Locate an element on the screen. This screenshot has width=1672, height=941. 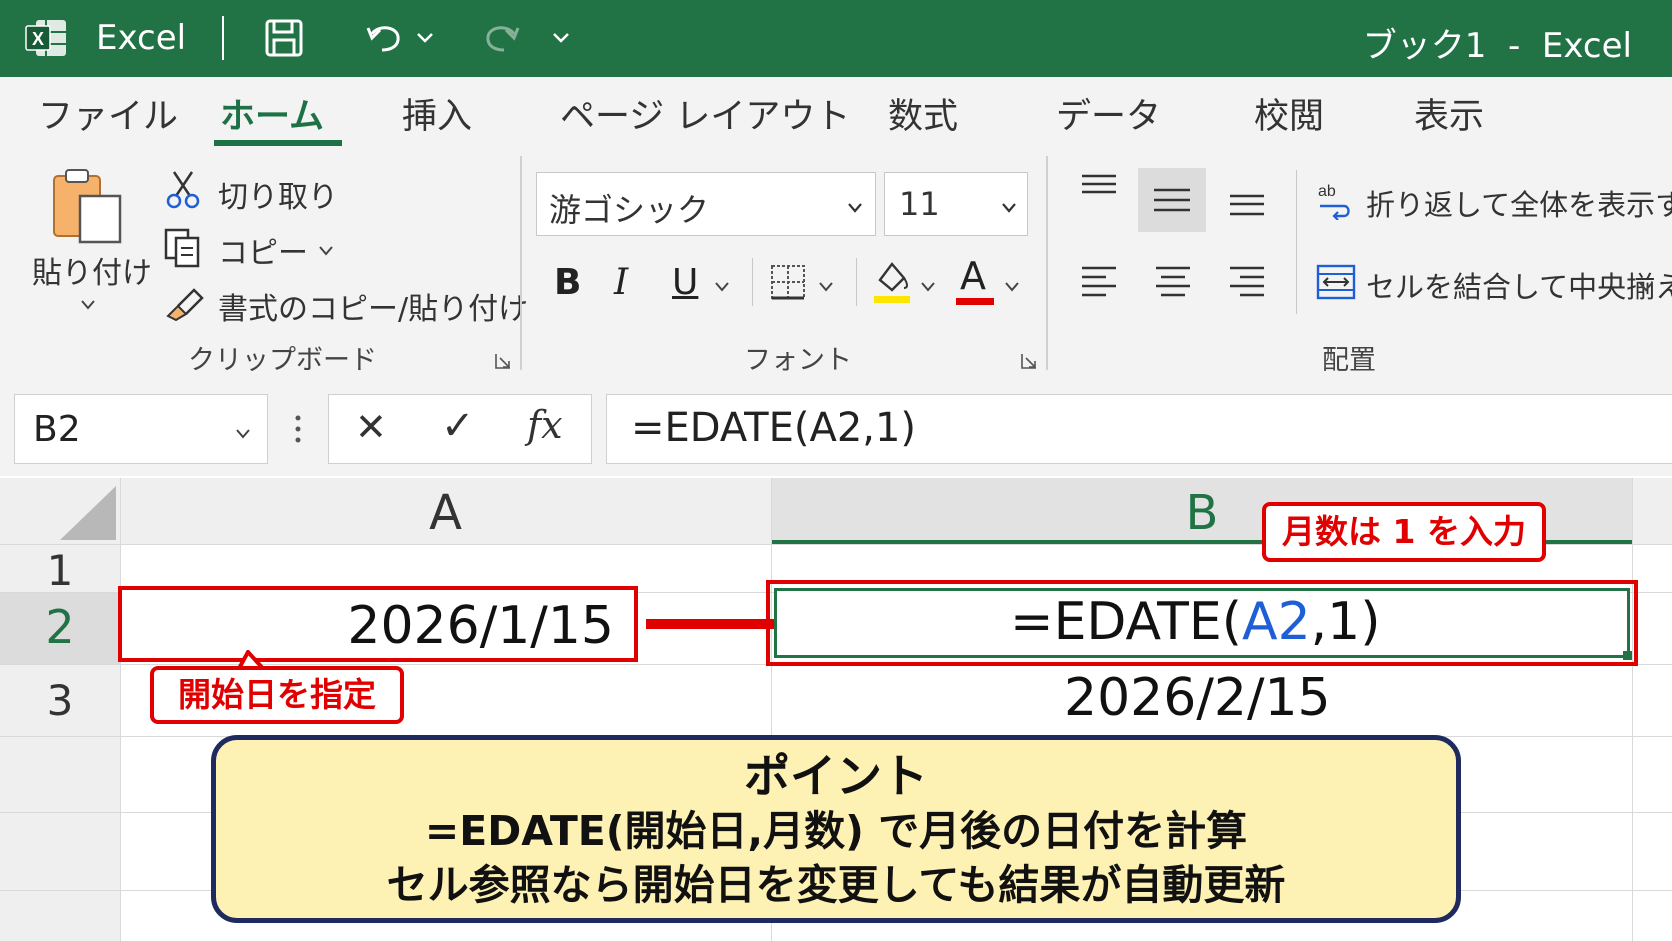
format-painter-icon is located at coordinates (184, 304).